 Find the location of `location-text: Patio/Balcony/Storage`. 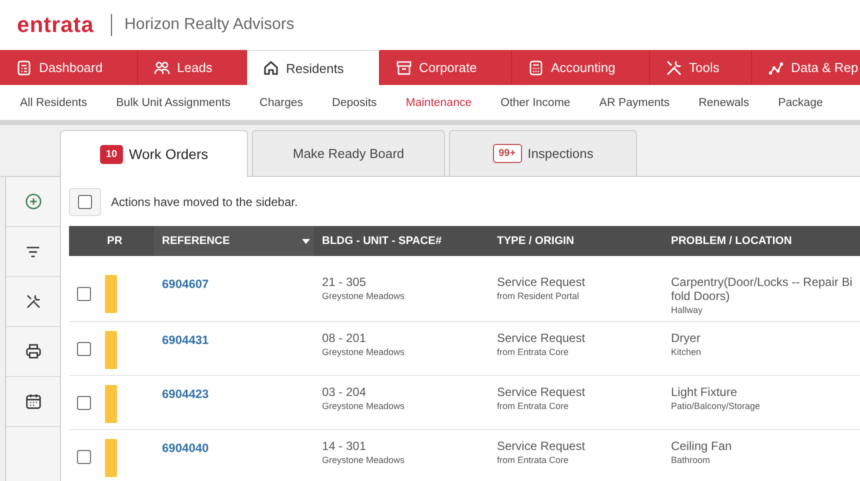

location-text: Patio/Balcony/Storage is located at coordinates (716, 406).